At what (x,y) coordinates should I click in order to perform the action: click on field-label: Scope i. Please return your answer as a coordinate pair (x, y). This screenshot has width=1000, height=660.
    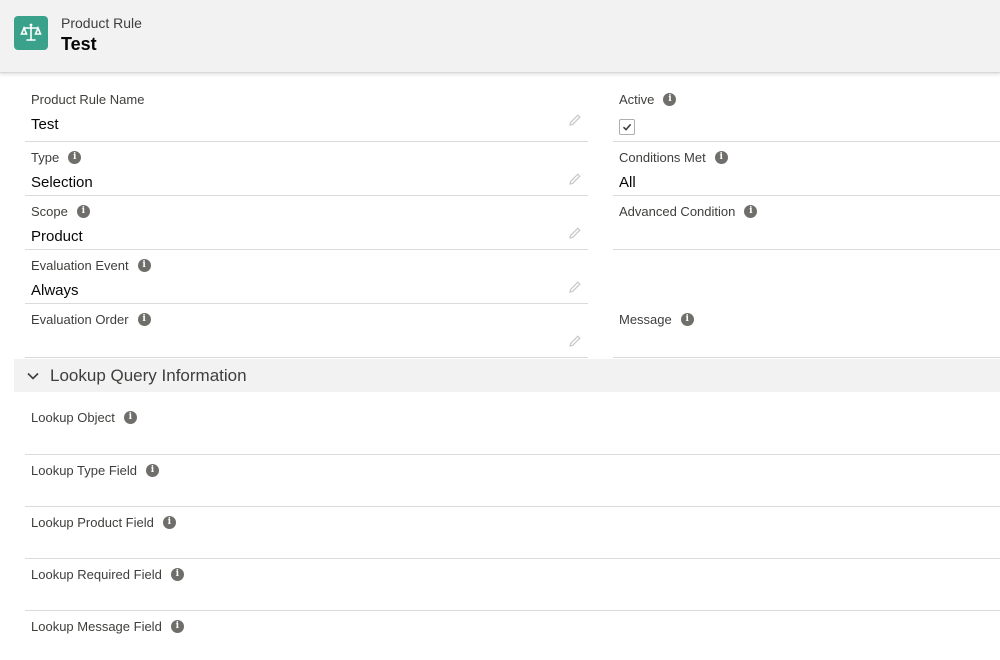
    Looking at the image, I should click on (60, 211).